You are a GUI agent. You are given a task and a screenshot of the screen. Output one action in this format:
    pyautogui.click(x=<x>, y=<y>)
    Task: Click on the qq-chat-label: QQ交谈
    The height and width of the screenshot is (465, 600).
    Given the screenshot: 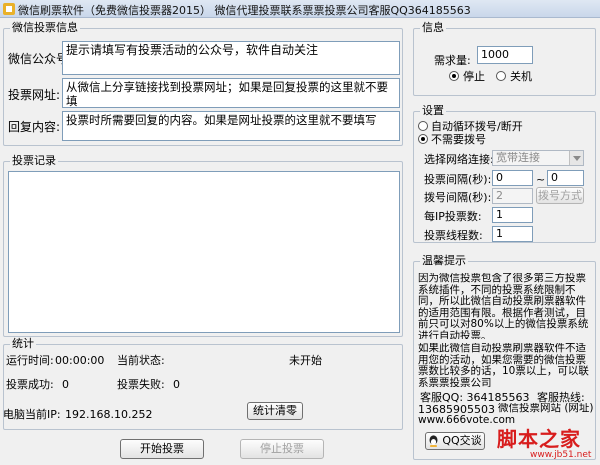 What is the action you would take?
    pyautogui.click(x=462, y=440)
    